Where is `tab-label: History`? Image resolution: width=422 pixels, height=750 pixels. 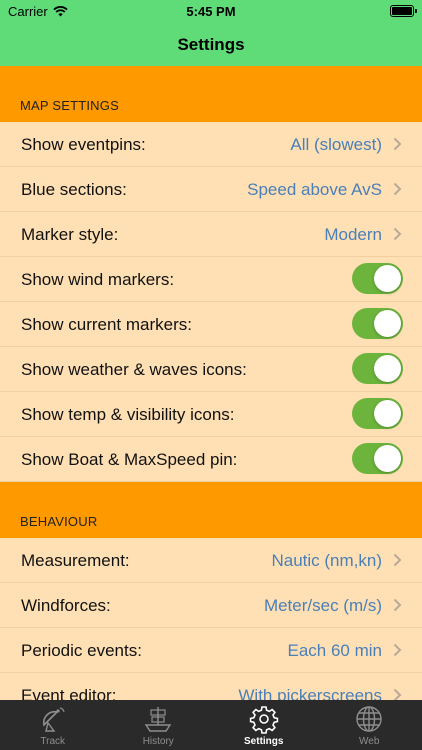
tab-label: History is located at coordinates (158, 741).